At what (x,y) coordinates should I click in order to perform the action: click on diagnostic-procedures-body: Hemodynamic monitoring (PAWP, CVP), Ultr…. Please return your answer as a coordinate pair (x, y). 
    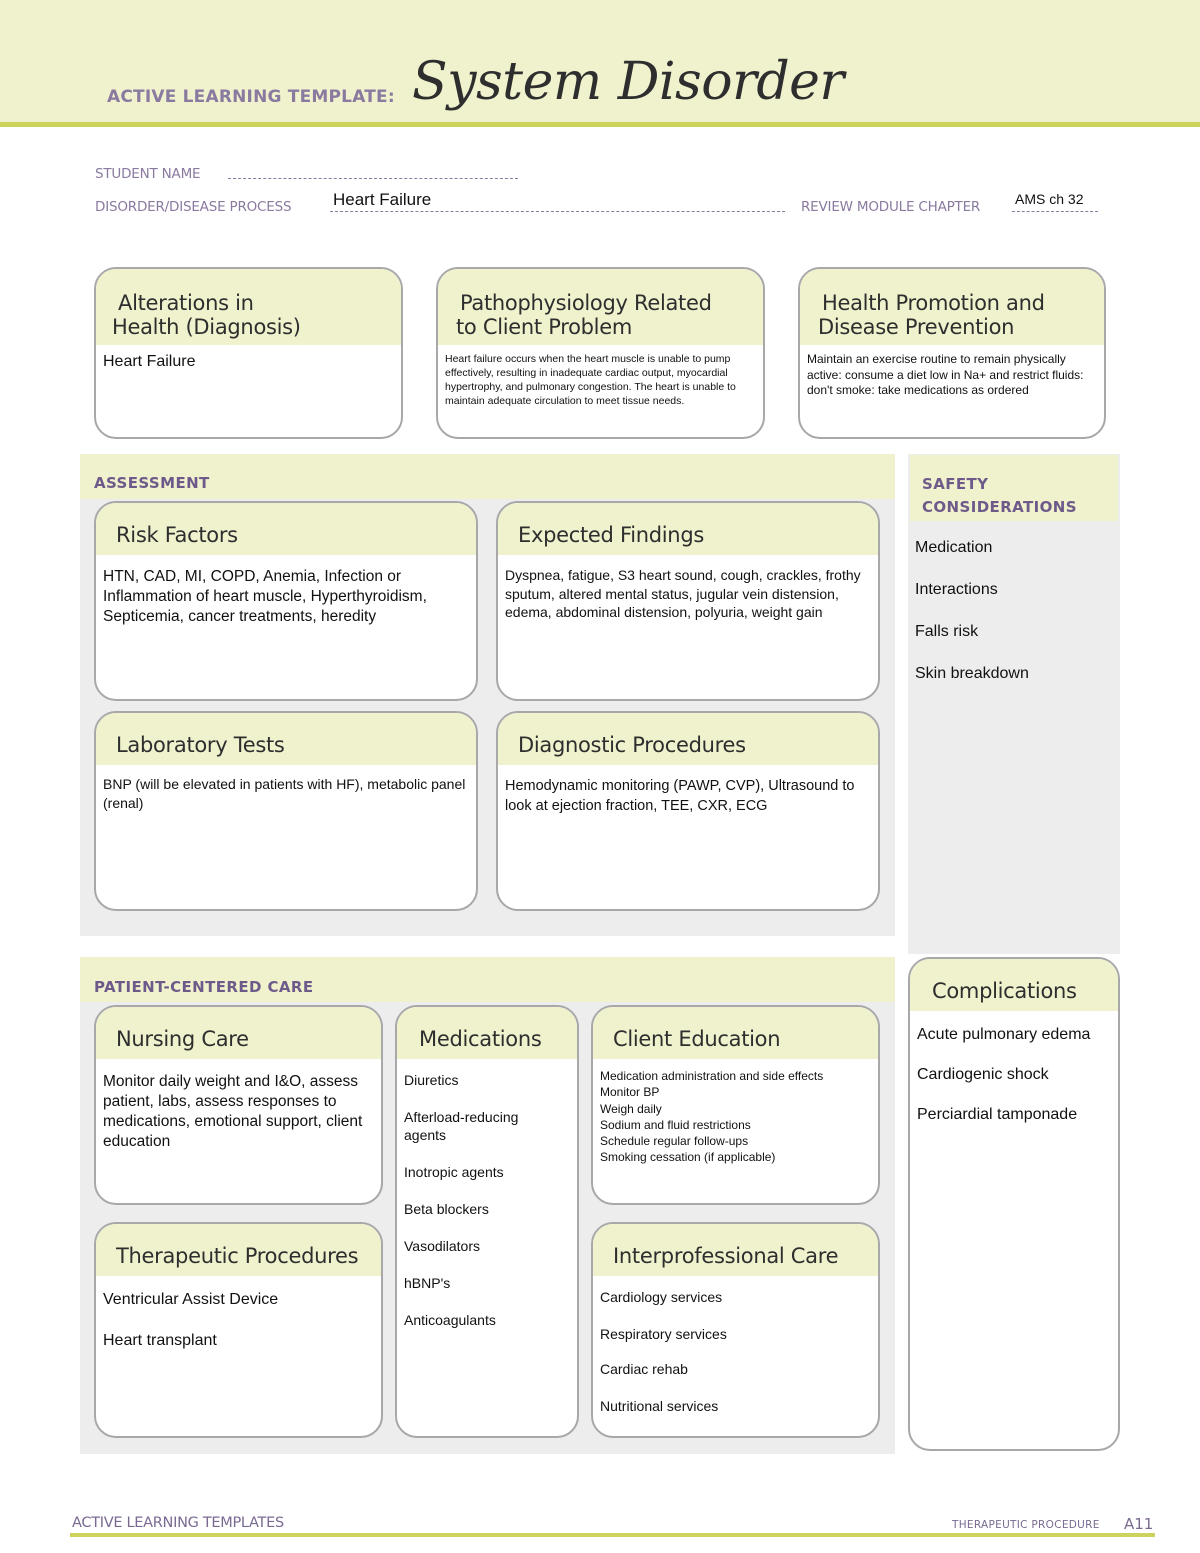
    Looking at the image, I should click on (688, 790).